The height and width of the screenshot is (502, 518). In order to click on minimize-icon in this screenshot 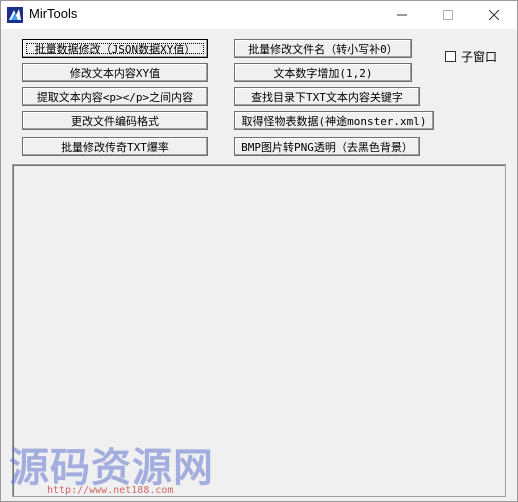, I will do `click(402, 15)`.